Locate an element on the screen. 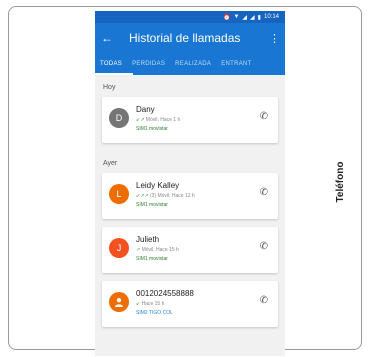 This screenshot has height=357, width=371. call-meta: ↗ Móvil, Hace 15 h is located at coordinates (157, 250).